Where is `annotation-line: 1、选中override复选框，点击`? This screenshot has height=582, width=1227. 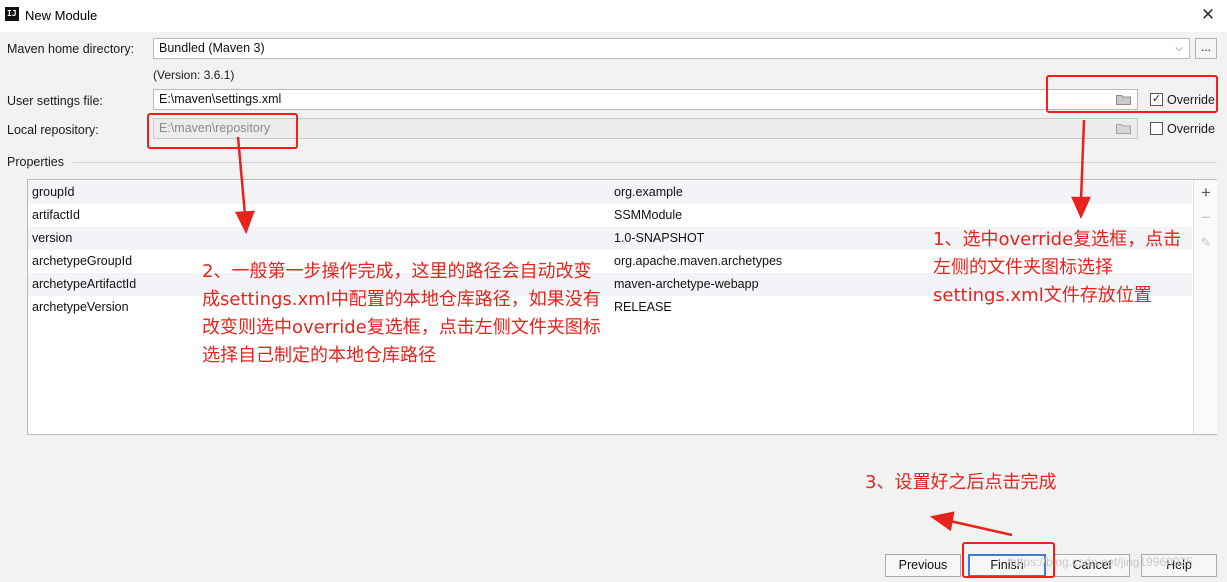 annotation-line: 1、选中override复选框，点击 is located at coordinates (1057, 239).